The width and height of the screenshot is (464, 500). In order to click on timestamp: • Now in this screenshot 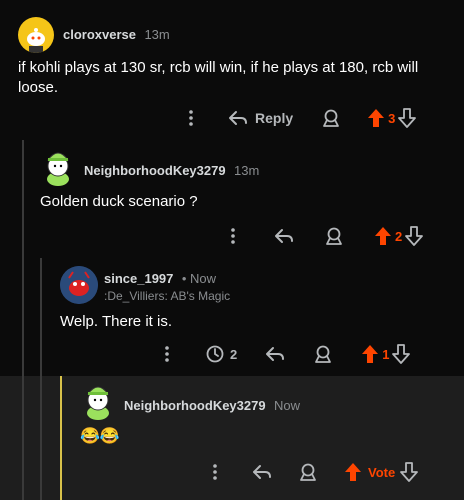, I will do `click(199, 278)`.